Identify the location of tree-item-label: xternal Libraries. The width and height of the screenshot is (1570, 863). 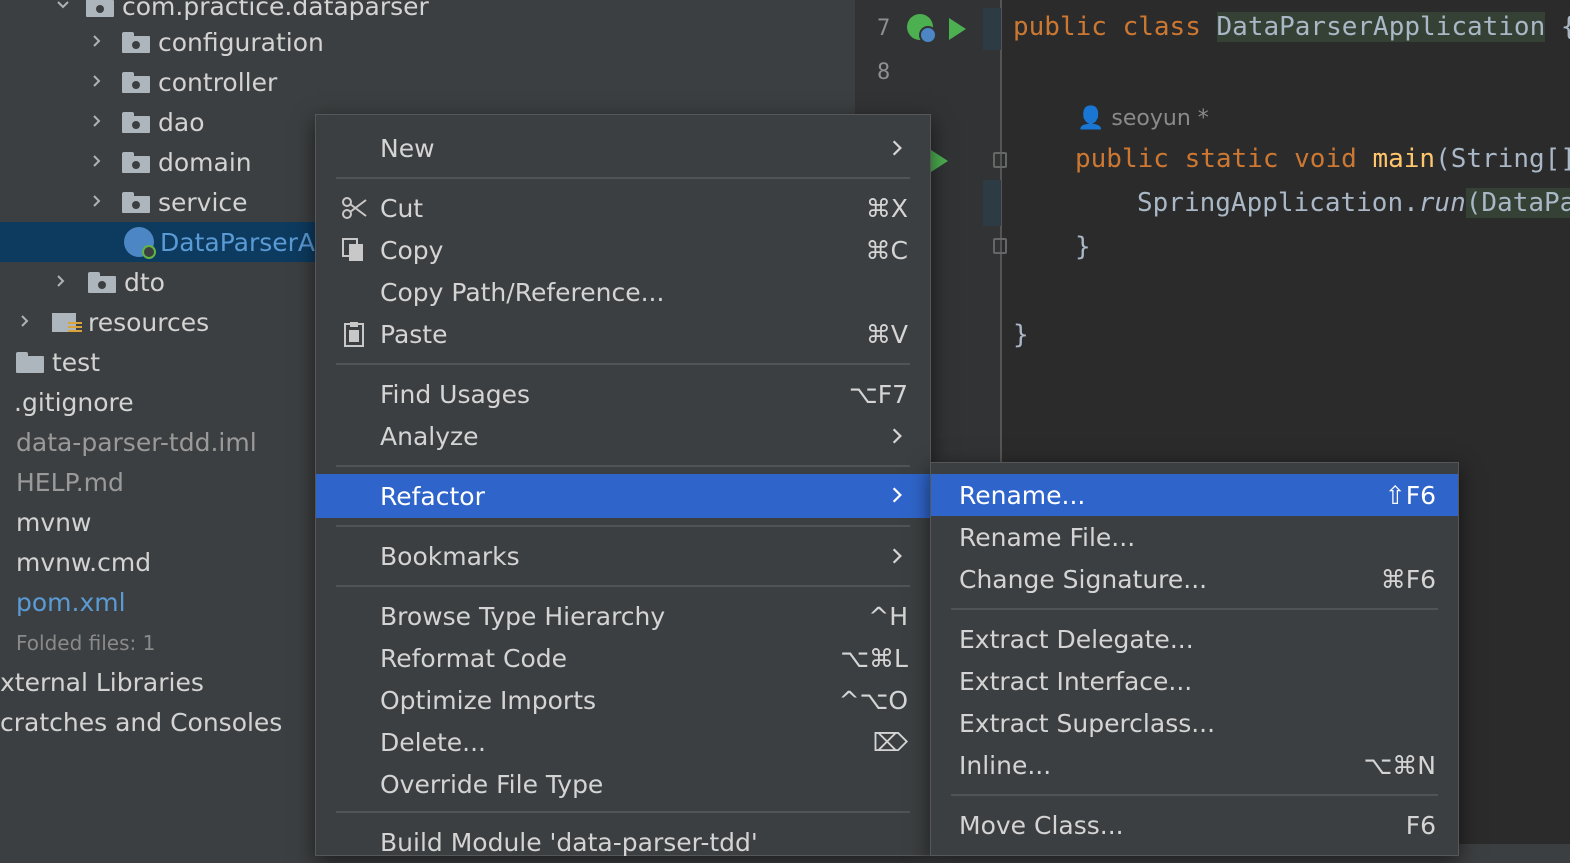
(102, 682).